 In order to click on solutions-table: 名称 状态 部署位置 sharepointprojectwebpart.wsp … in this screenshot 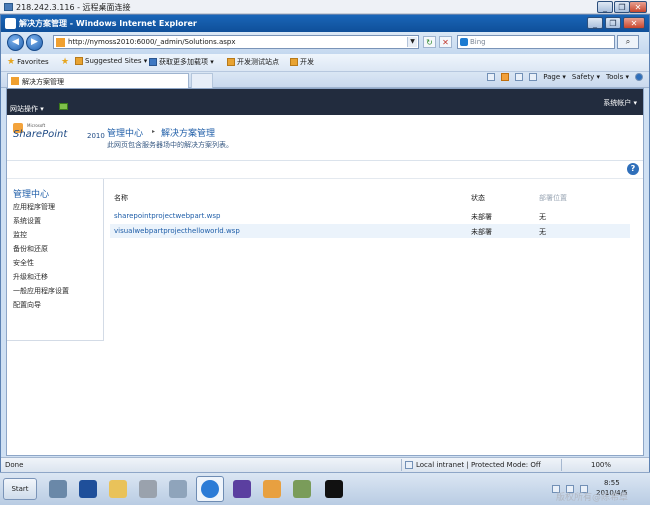, I will do `click(367, 219)`.